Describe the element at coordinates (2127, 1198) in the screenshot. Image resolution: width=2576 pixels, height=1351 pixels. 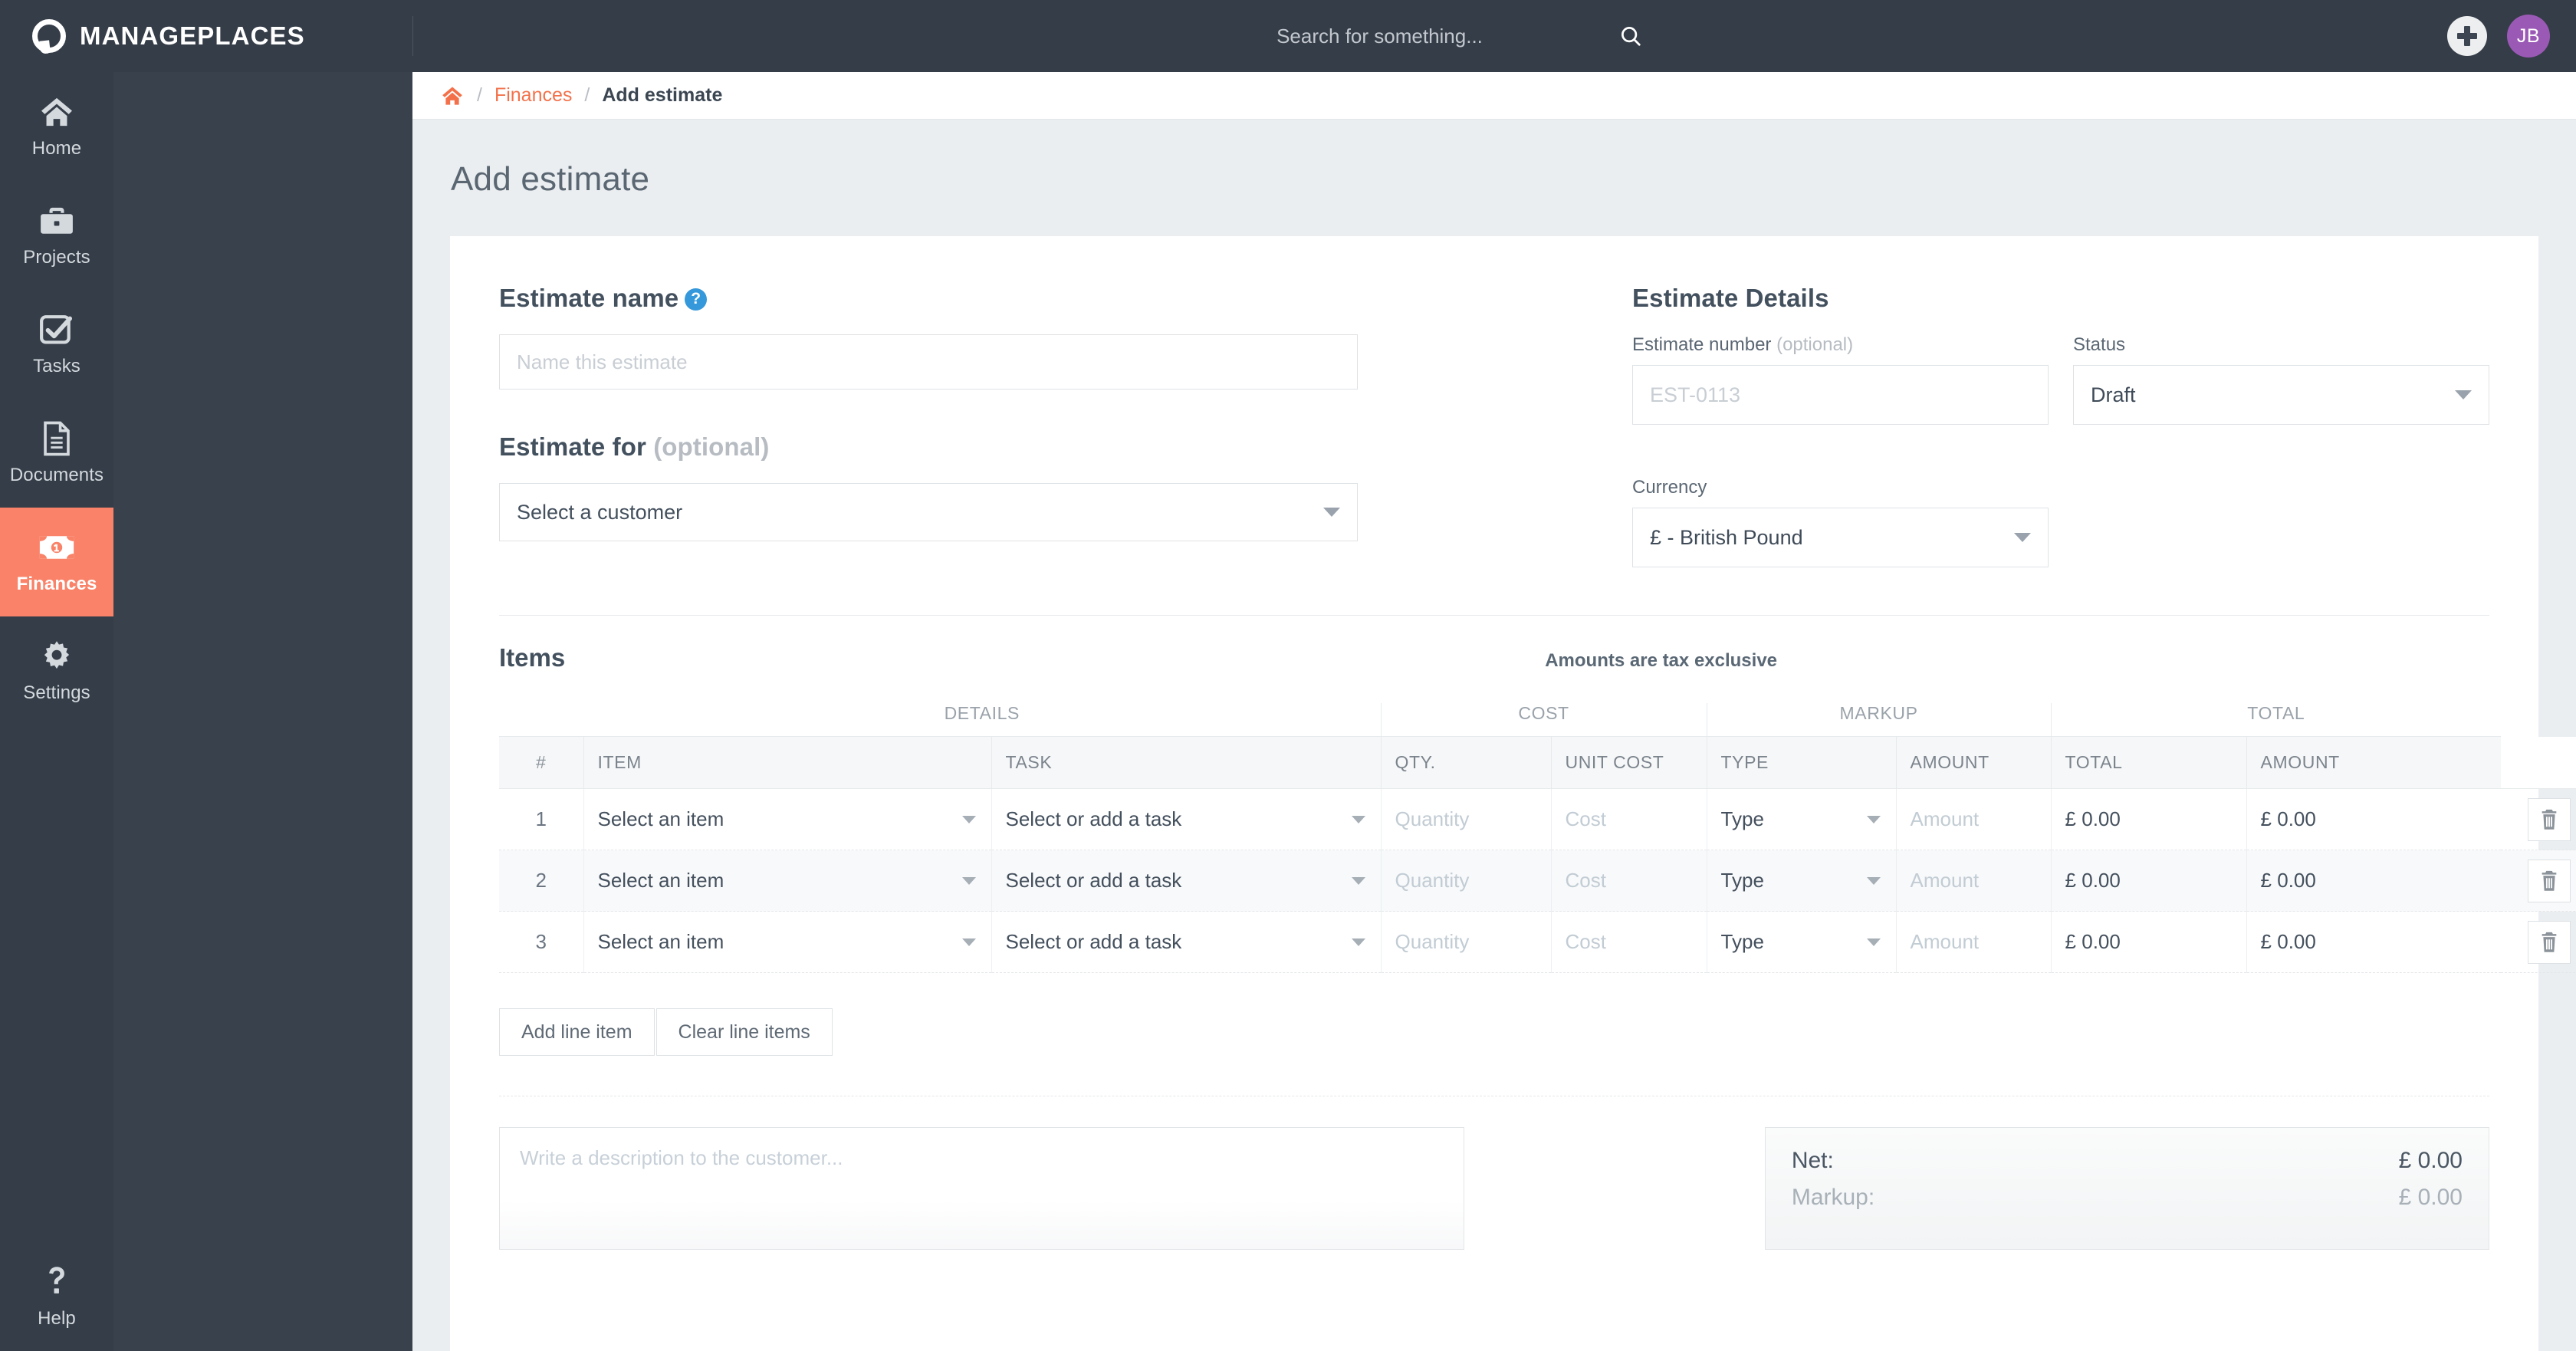
I see `totals-row-markup: Markup: £ 0.00` at that location.